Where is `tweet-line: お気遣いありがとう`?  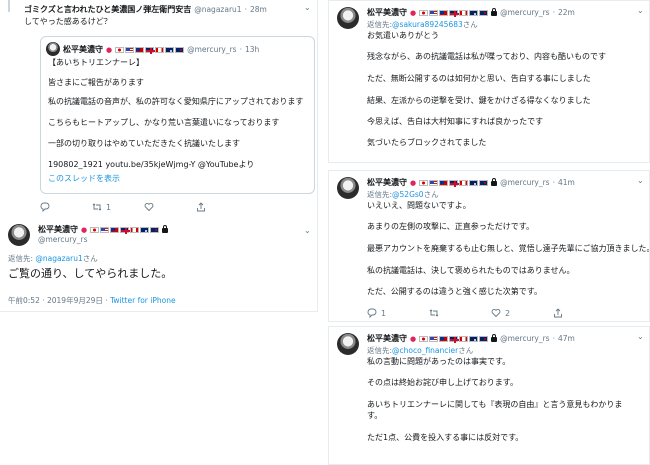 tweet-line: お気遣いありがとう is located at coordinates (403, 35).